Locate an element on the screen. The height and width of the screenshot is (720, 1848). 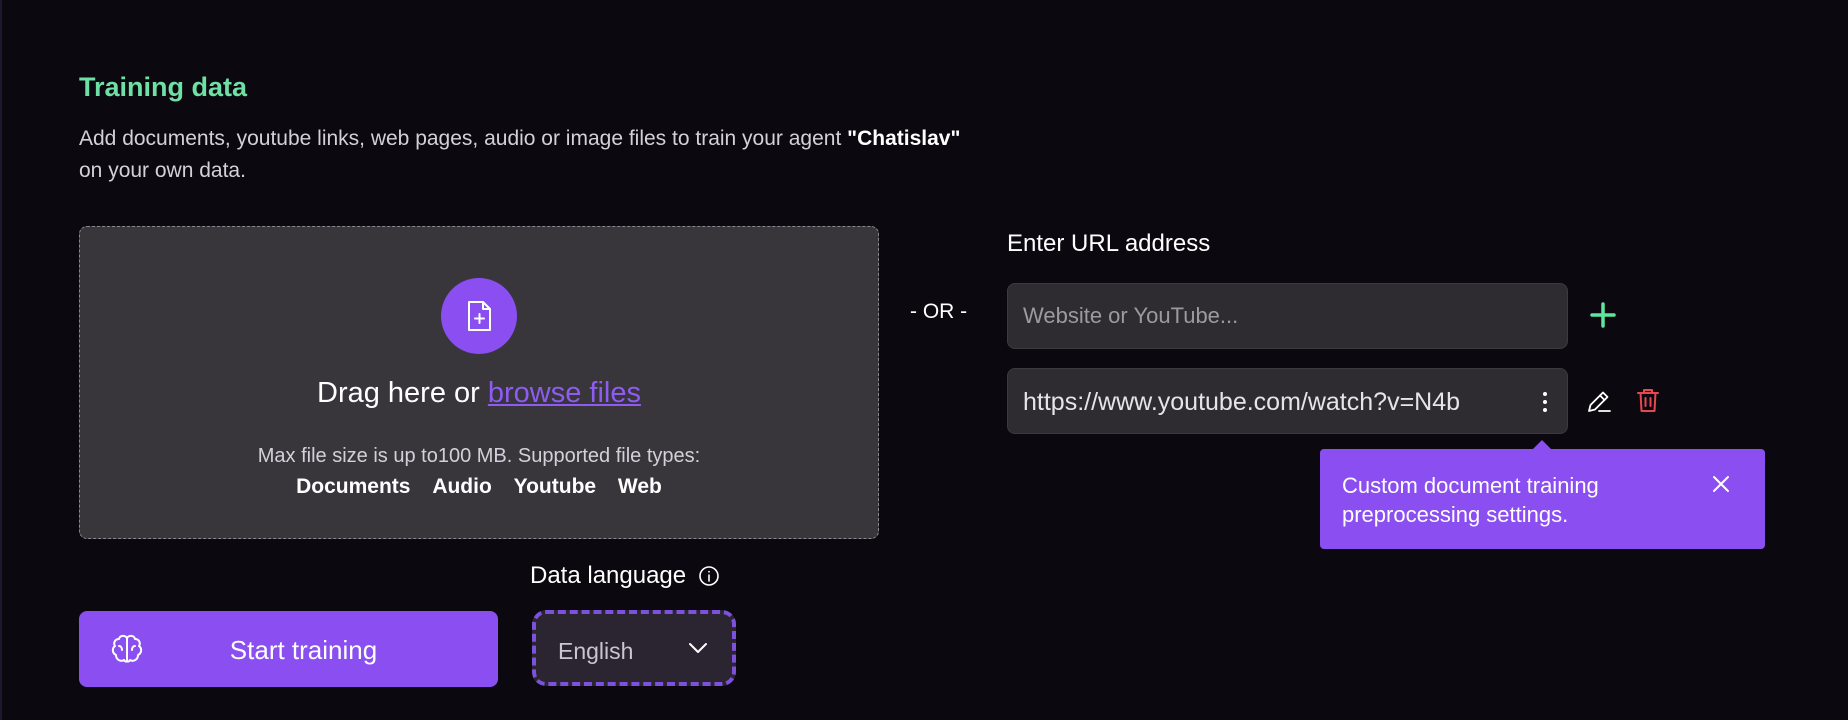
url-list-item: https://www.youtube.com/watch?v=N4b is located at coordinates (1287, 401).